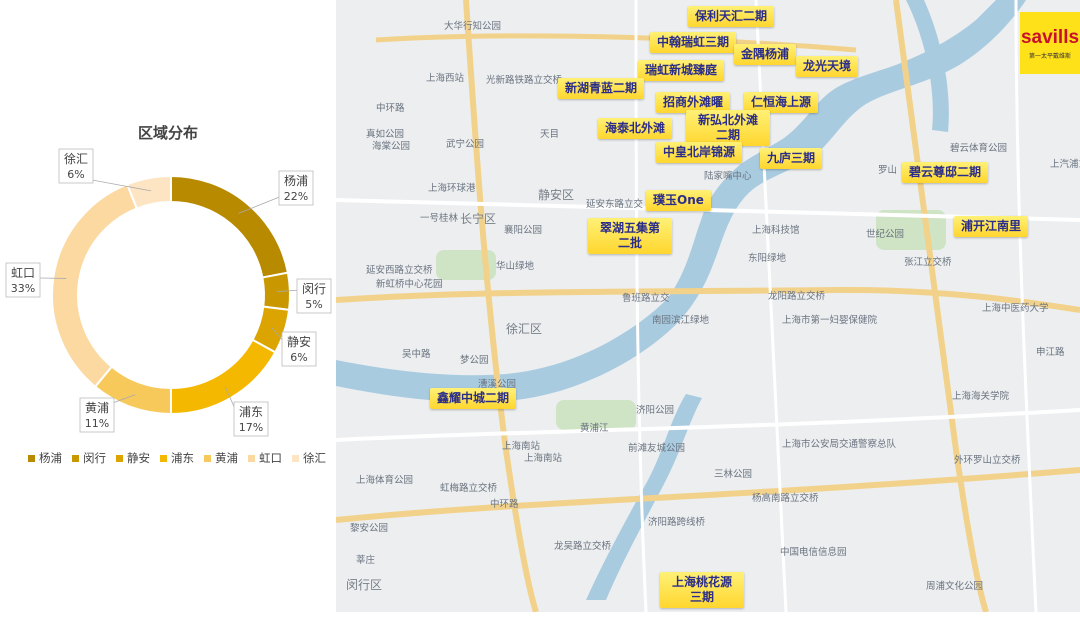  Describe the element at coordinates (655, 410) in the screenshot. I see `place-label: 济阳公园` at that location.